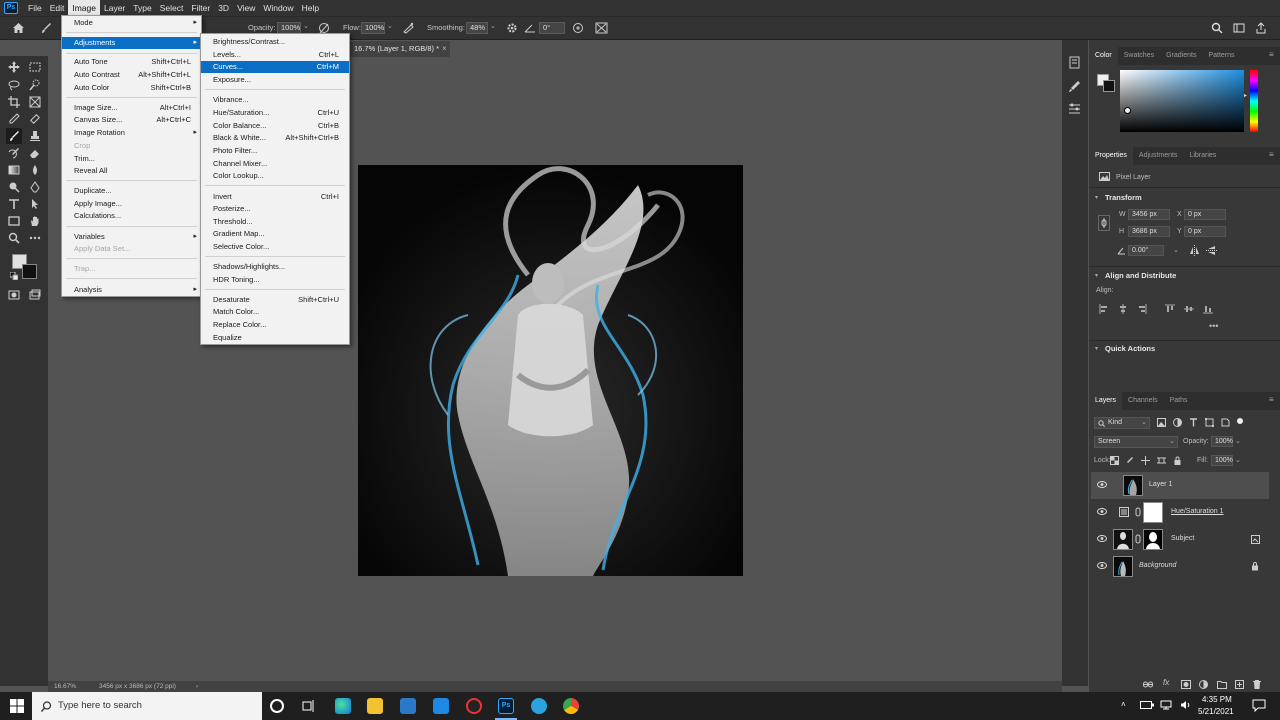 The height and width of the screenshot is (720, 1280). I want to click on filter-adjustment-icon, so click(1177, 422).